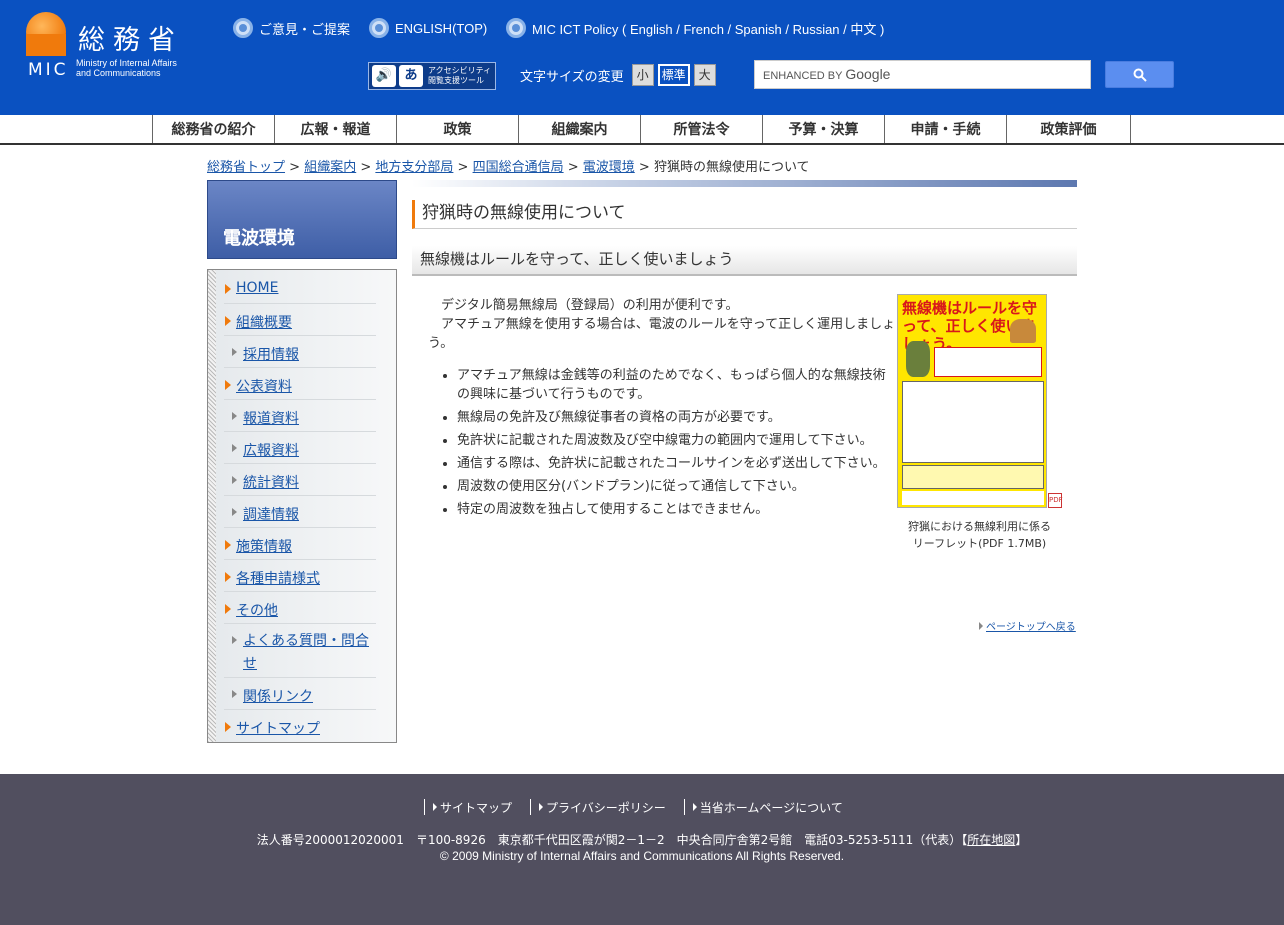 The width and height of the screenshot is (1284, 925). Describe the element at coordinates (300, 480) in the screenshot. I see `sidebar-item-statistics: 統計資料` at that location.